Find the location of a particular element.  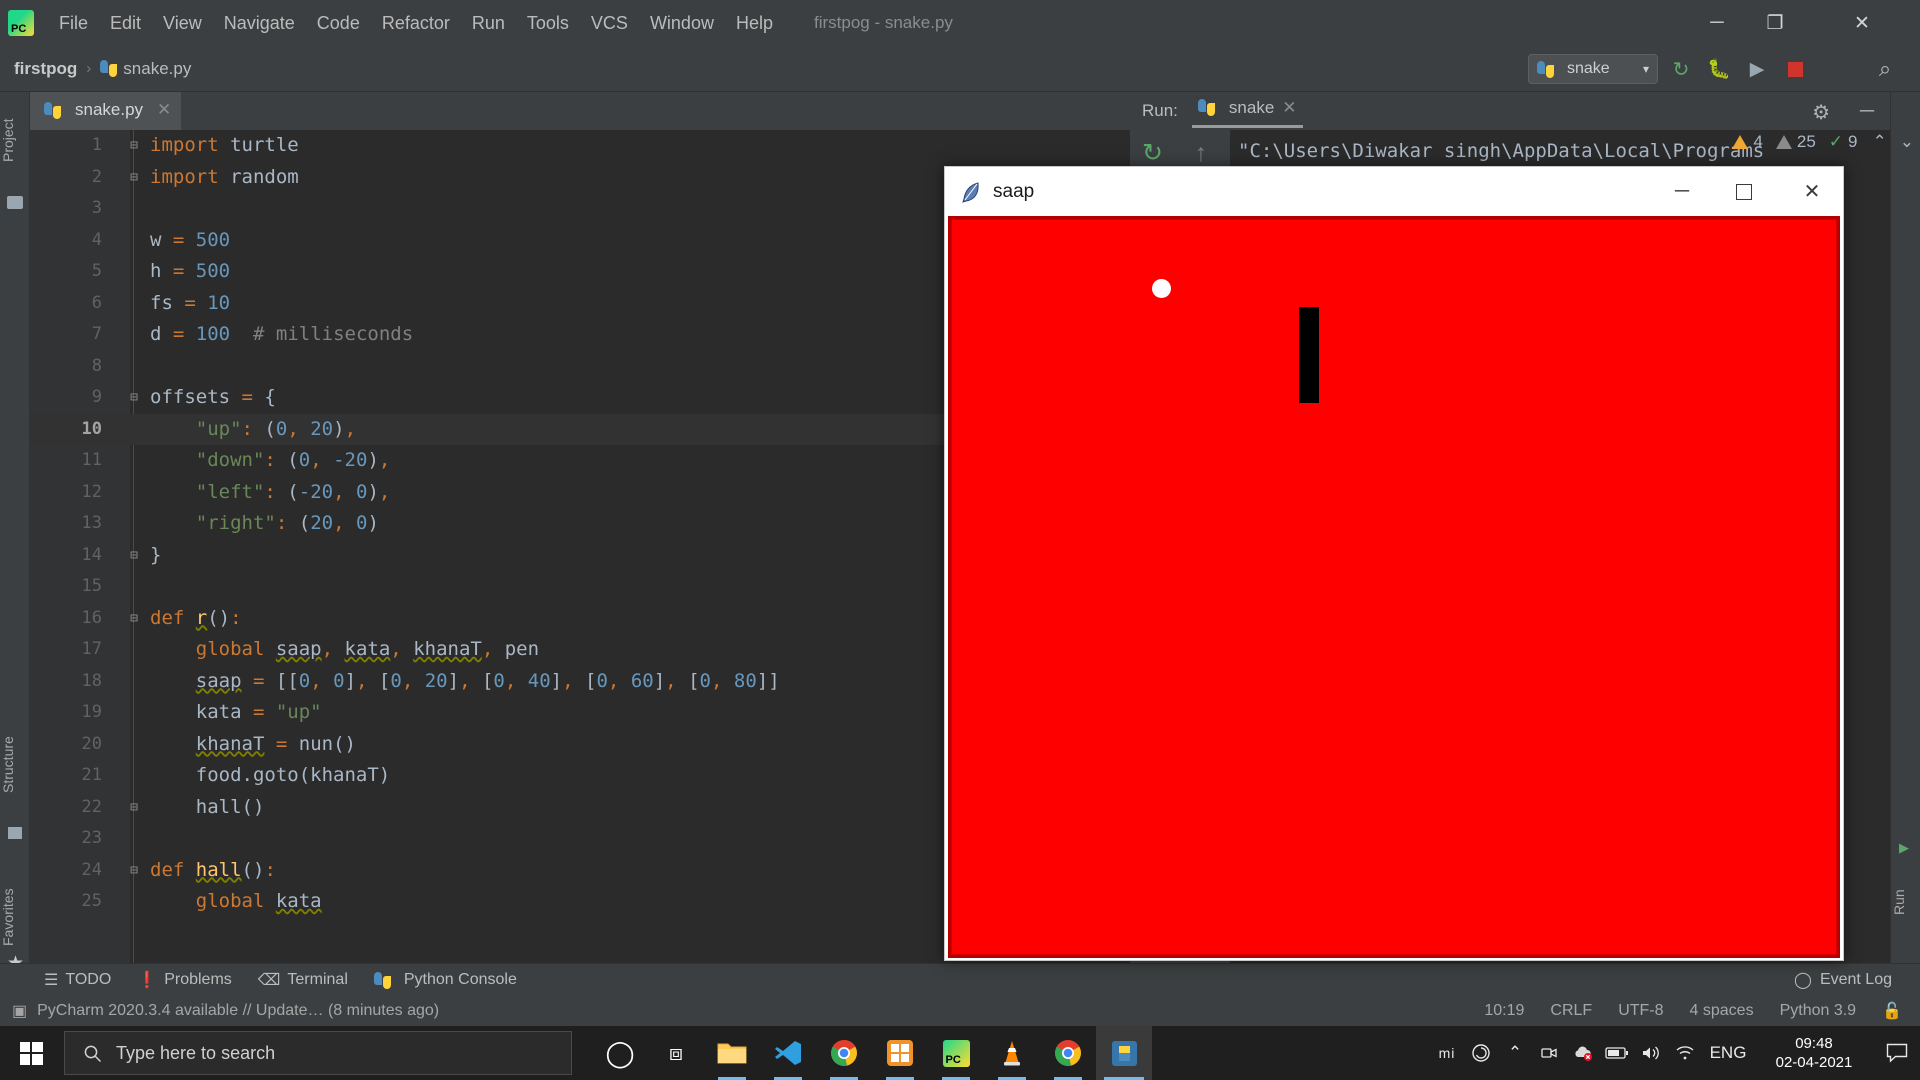

window-close-button: ✕ is located at coordinates (1862, 23).